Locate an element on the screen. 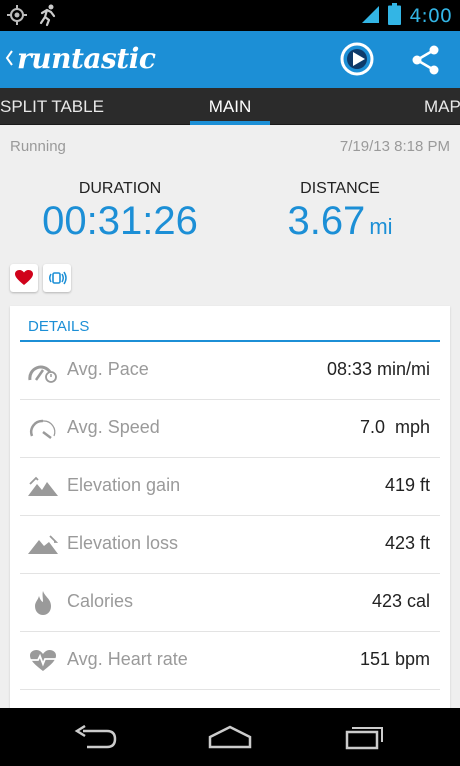 The height and width of the screenshot is (766, 460). duration-value: 00:31:26 is located at coordinates (120, 221).